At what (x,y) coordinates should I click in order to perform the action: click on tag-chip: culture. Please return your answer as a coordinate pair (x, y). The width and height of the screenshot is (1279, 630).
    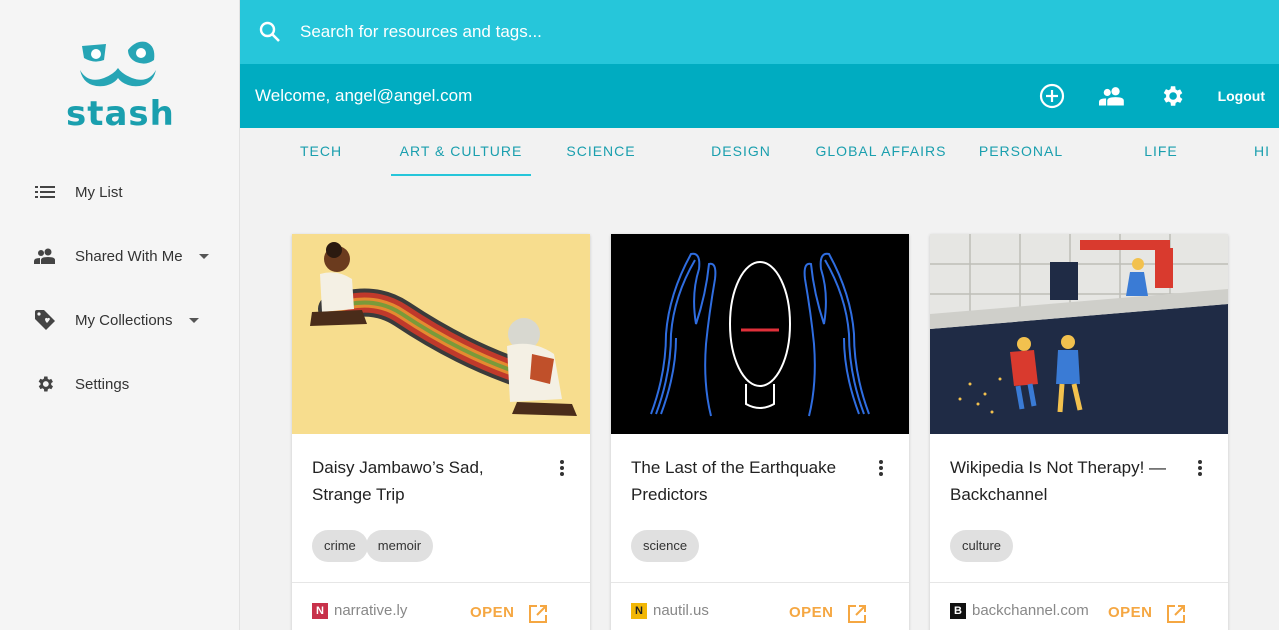
    Looking at the image, I should click on (982, 546).